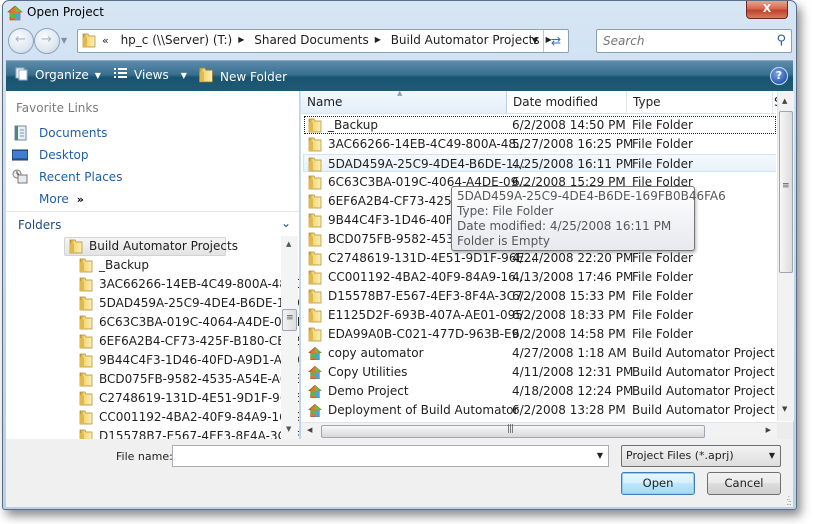 The height and width of the screenshot is (524, 813). What do you see at coordinates (150, 74) in the screenshot?
I see `views-button: Views ▼` at bounding box center [150, 74].